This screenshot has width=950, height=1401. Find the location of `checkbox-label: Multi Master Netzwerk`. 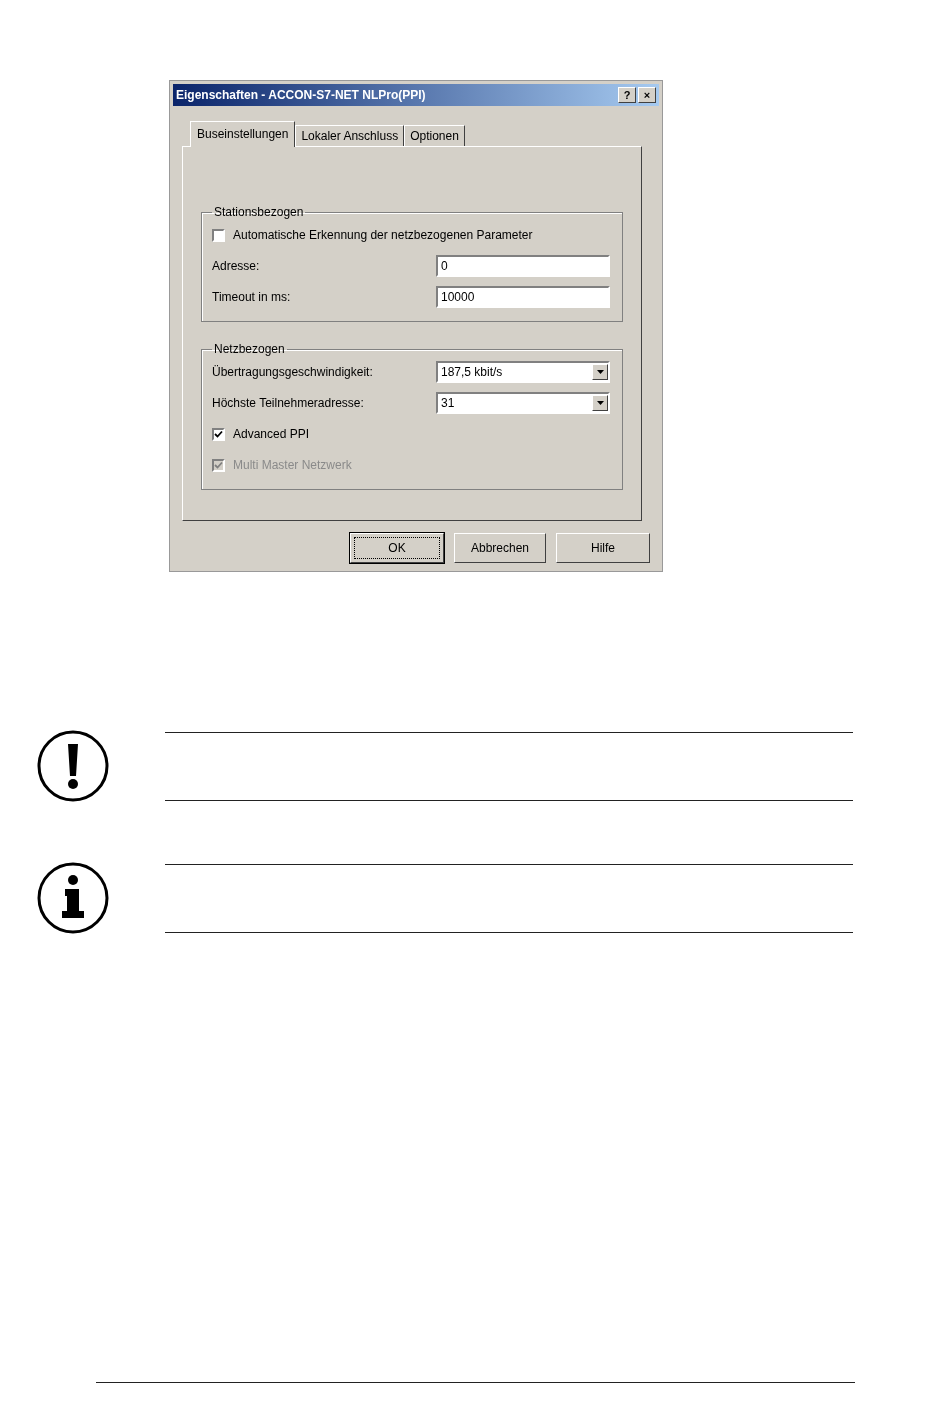

checkbox-label: Multi Master Netzwerk is located at coordinates (292, 465).